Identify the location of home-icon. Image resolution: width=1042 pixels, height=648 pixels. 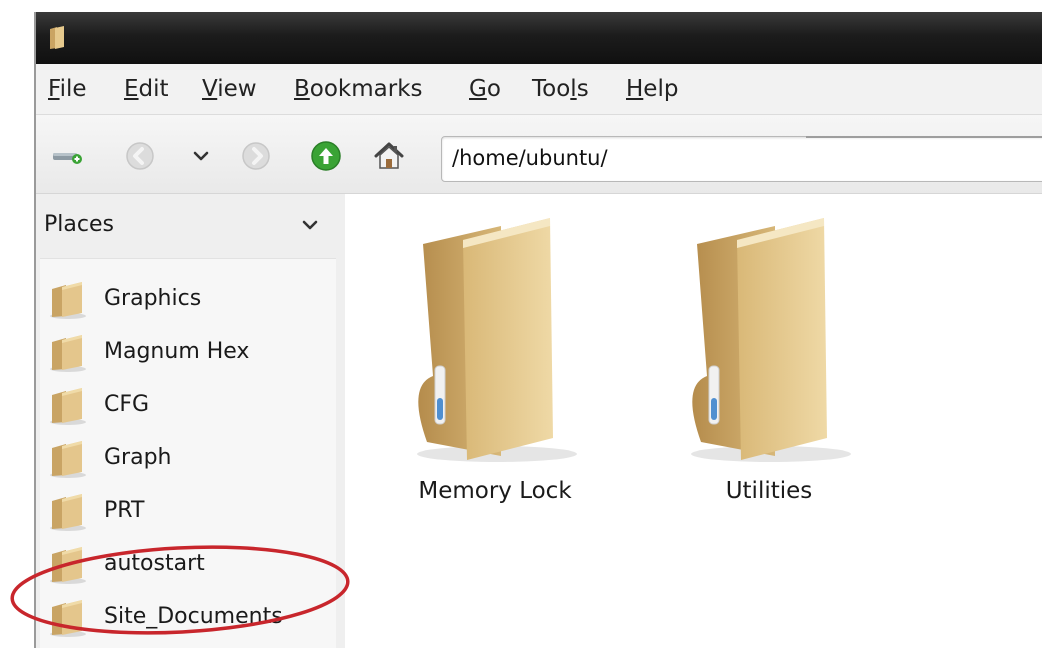
(389, 156).